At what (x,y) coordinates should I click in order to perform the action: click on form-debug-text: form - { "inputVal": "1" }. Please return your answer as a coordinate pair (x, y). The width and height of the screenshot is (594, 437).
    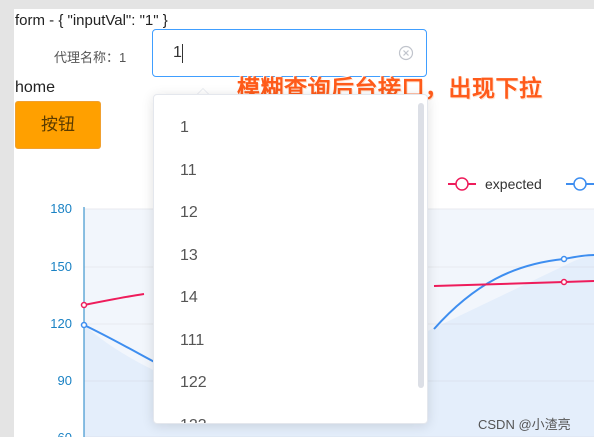
    Looking at the image, I should click on (91, 20).